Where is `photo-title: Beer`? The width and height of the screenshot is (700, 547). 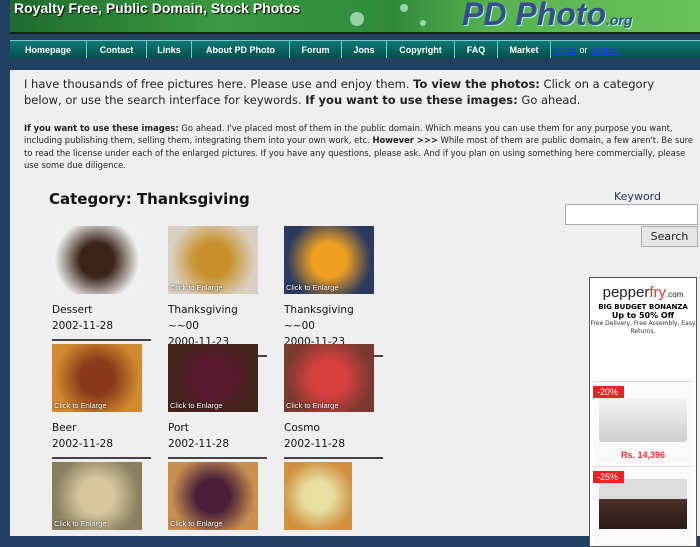 photo-title: Beer is located at coordinates (101, 428).